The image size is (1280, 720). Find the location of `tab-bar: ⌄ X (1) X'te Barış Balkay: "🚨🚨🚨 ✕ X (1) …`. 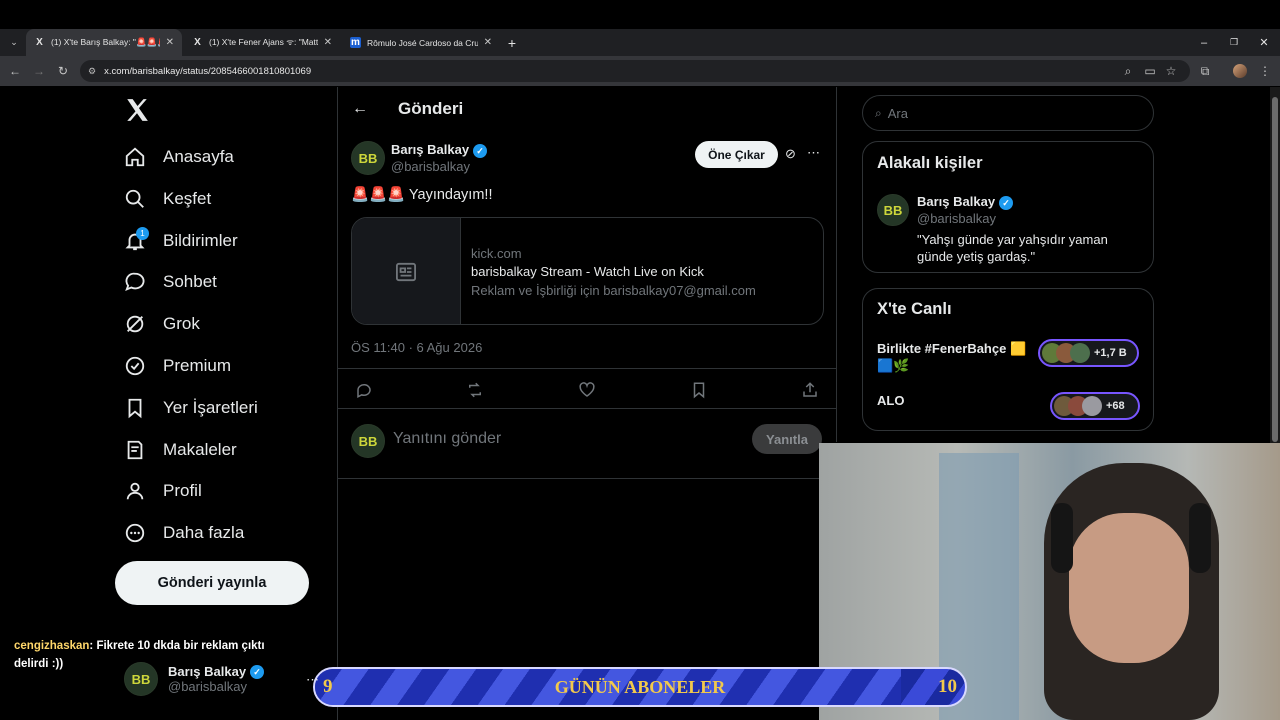

tab-bar: ⌄ X (1) X'te Barış Balkay: "🚨🚨🚨 ✕ X (1) … is located at coordinates (640, 42).